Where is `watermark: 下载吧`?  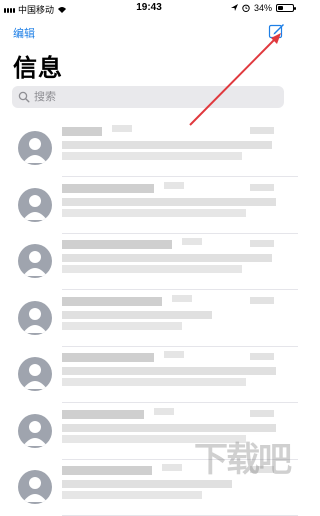 watermark: 下载吧 is located at coordinates (243, 460).